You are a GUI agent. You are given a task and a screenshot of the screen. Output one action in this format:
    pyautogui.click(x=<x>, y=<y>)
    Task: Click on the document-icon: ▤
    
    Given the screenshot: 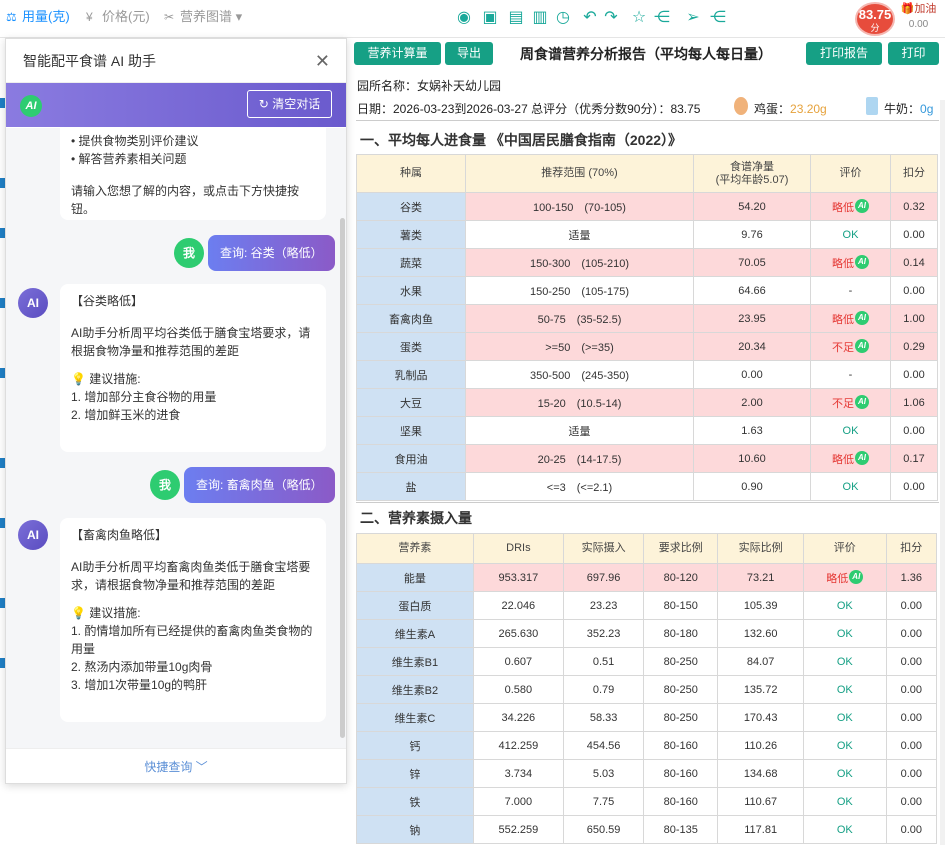 What is the action you would take?
    pyautogui.click(x=516, y=18)
    